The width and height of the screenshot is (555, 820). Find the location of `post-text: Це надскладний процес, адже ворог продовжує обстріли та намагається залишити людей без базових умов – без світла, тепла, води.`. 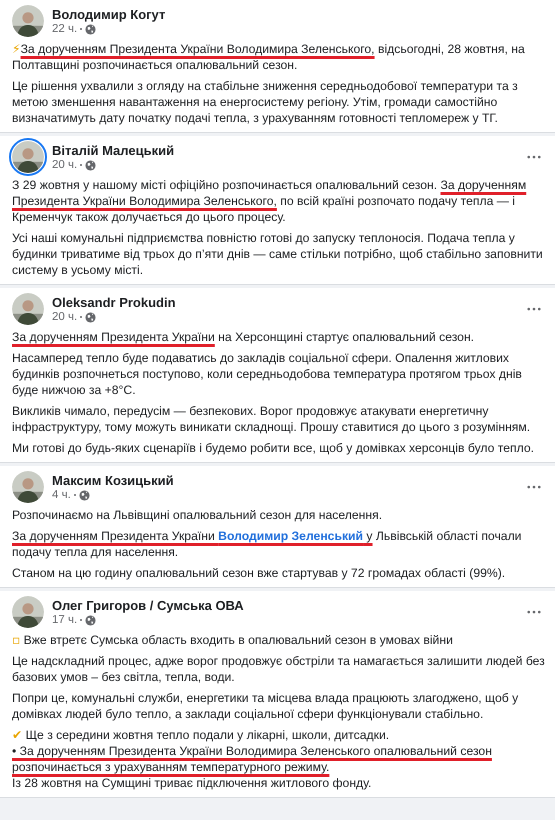

post-text: Це надскладний процес, адже ворог продовжує обстріли та намагається залишити людей без базових умов – без світла, тепла, води. is located at coordinates (278, 669).